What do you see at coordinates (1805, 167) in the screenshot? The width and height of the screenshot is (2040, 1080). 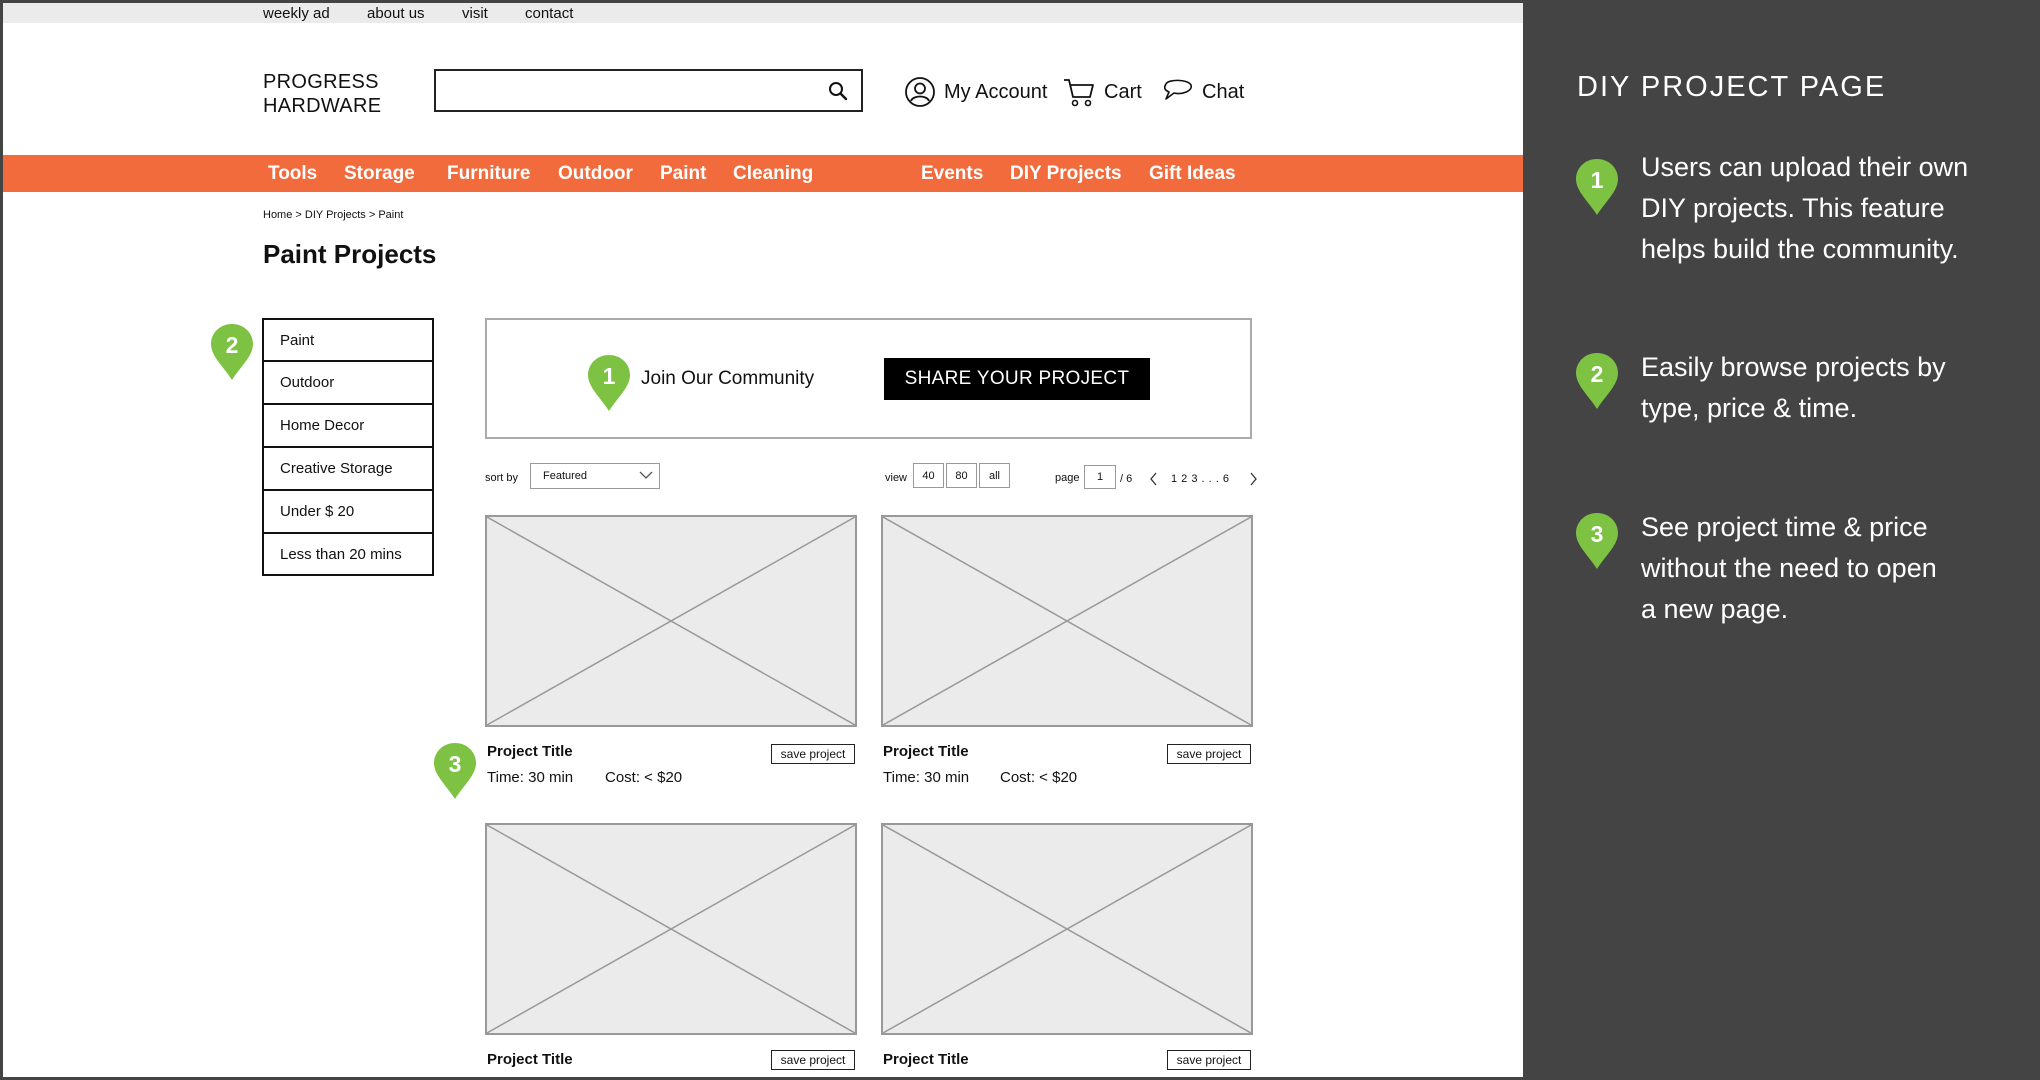 I see `annotation-line: Users can upload their own` at bounding box center [1805, 167].